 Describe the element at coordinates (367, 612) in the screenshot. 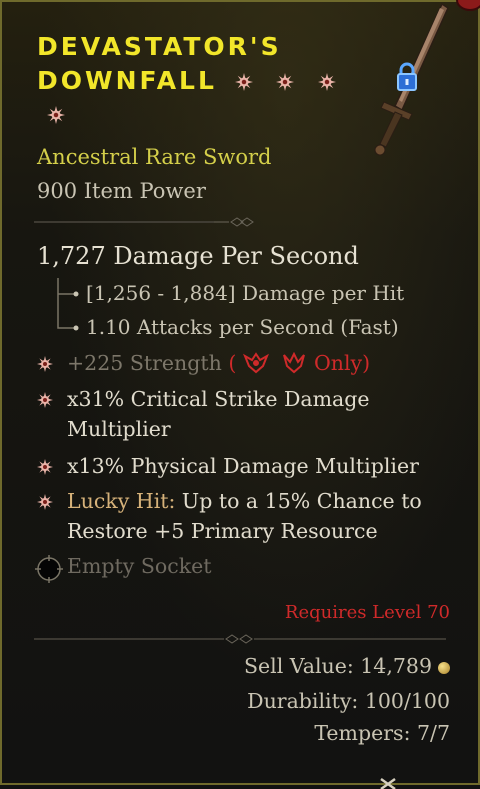

I see `required-level: Requires Level 70` at that location.